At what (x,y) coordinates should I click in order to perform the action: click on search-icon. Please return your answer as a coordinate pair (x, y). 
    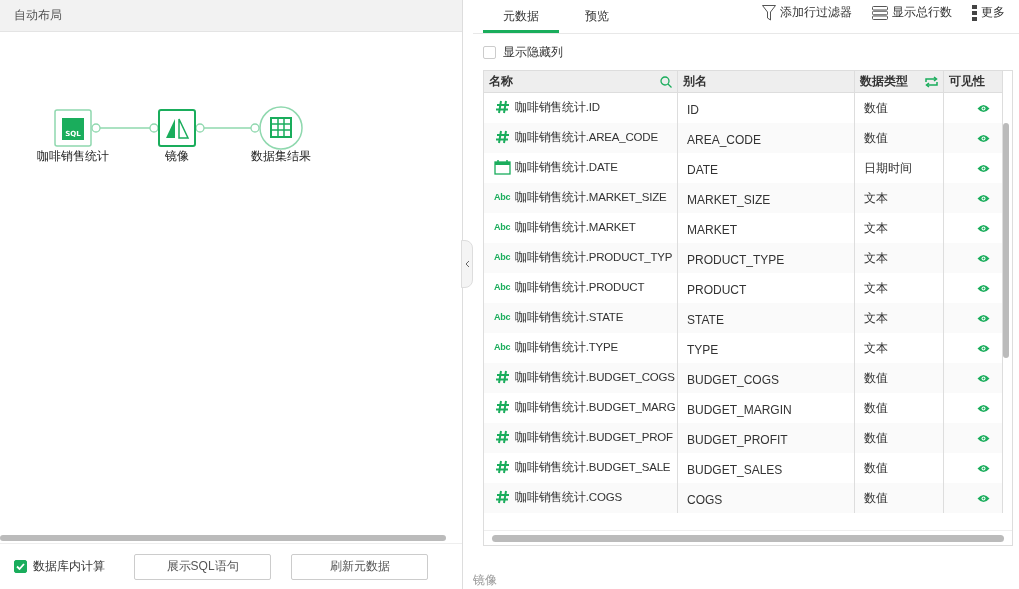
    Looking at the image, I should click on (666, 81).